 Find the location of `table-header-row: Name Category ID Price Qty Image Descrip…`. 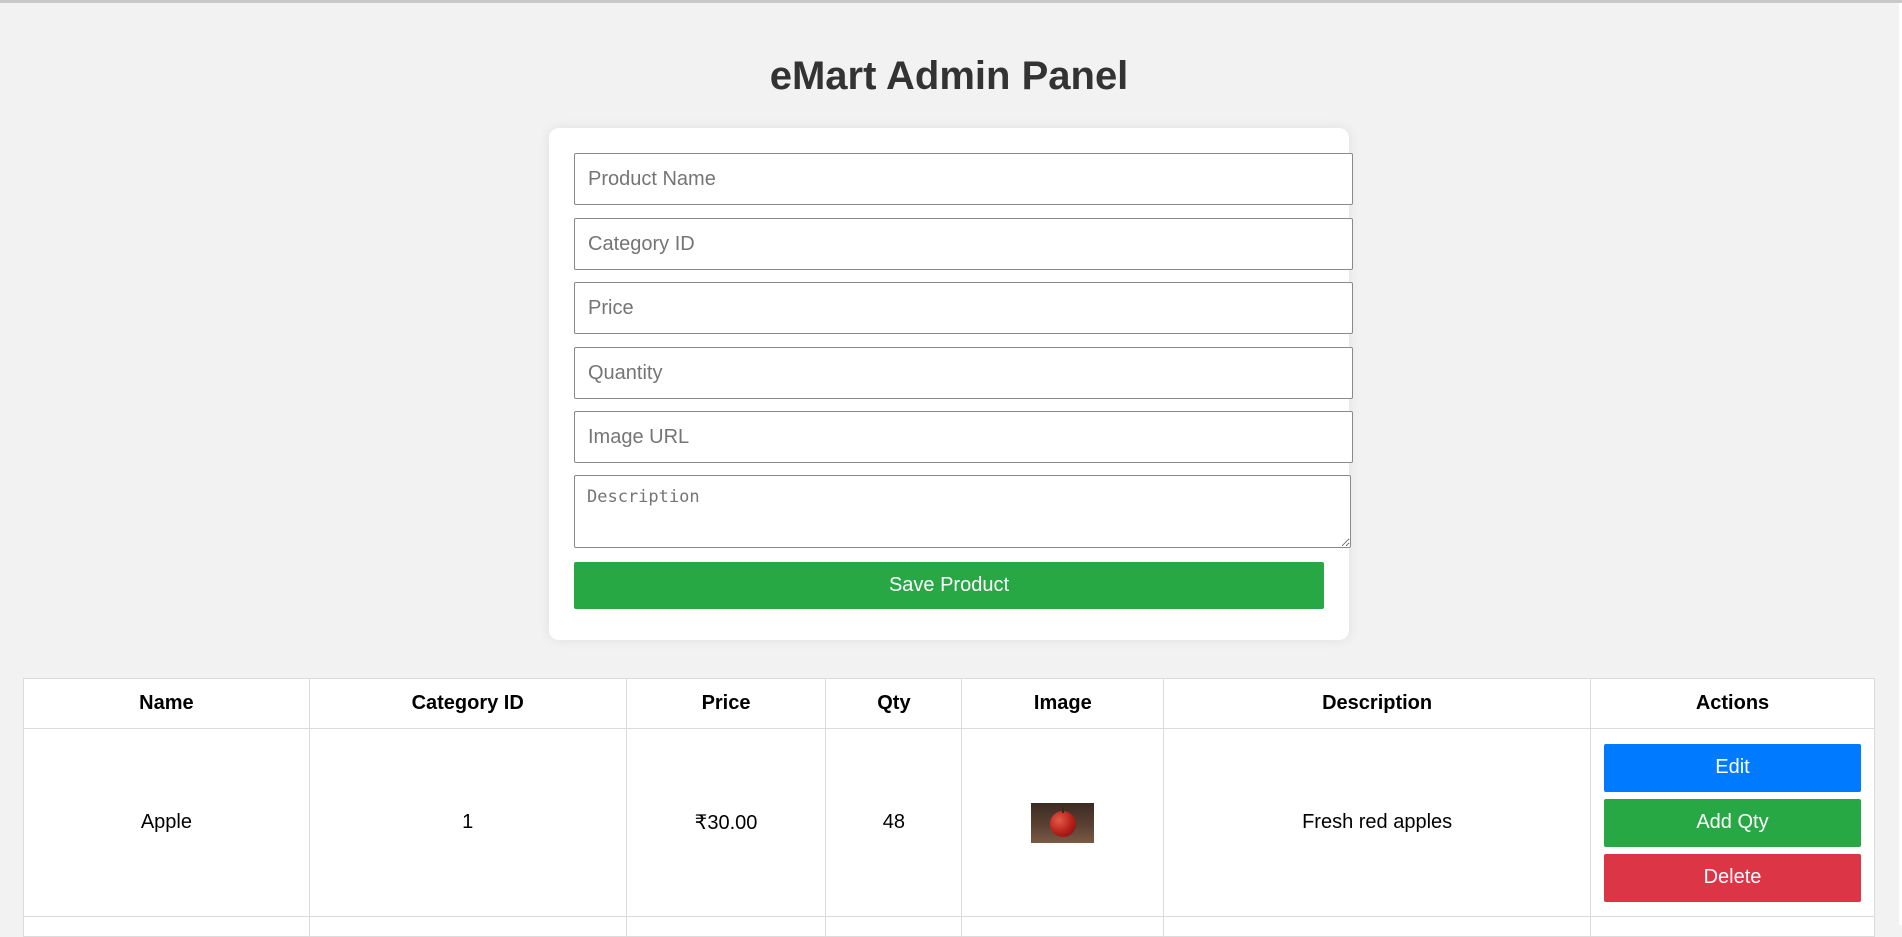

table-header-row: Name Category ID Price Qty Image Descrip… is located at coordinates (949, 703).